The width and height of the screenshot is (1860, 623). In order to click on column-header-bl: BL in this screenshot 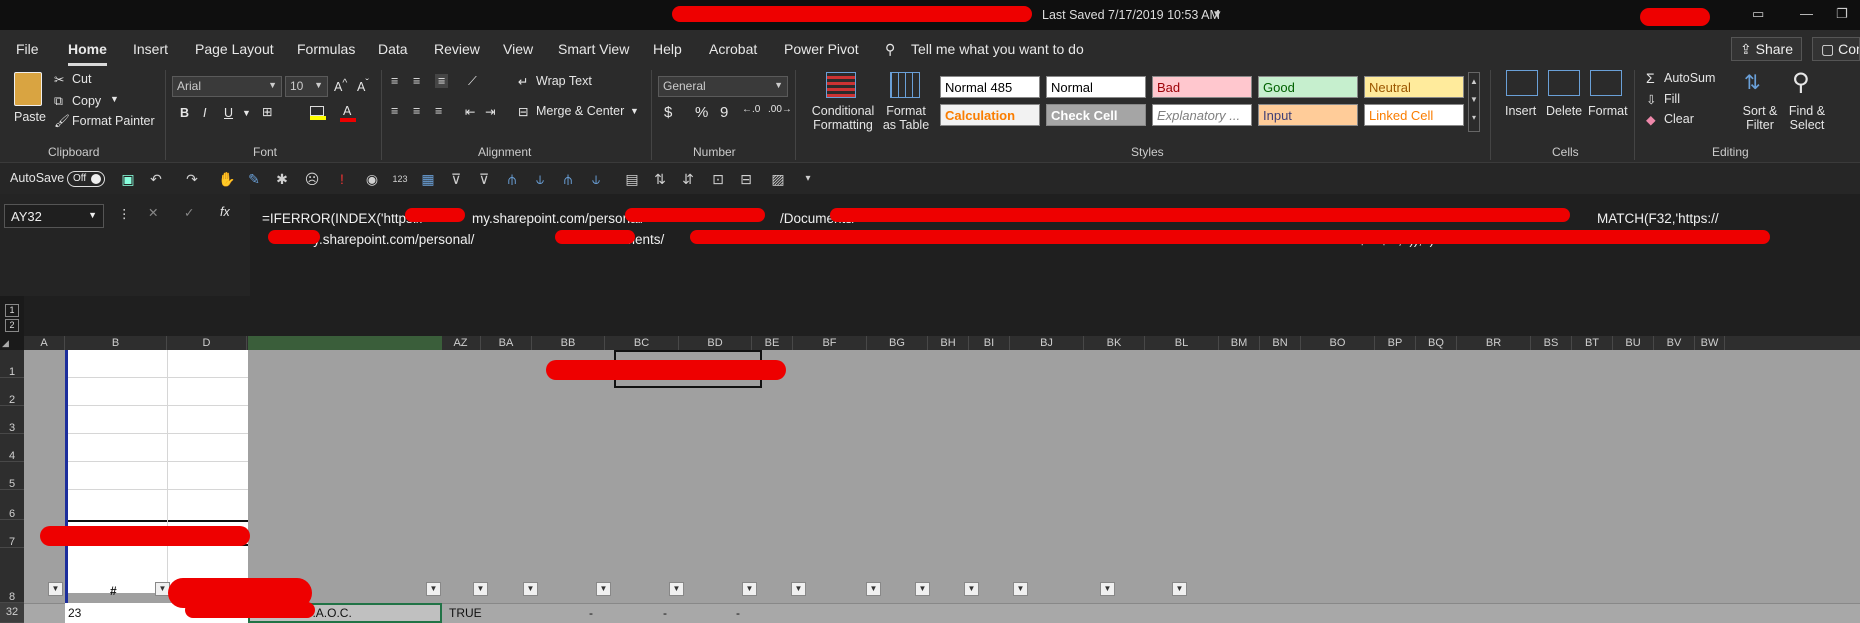, I will do `click(1182, 343)`.